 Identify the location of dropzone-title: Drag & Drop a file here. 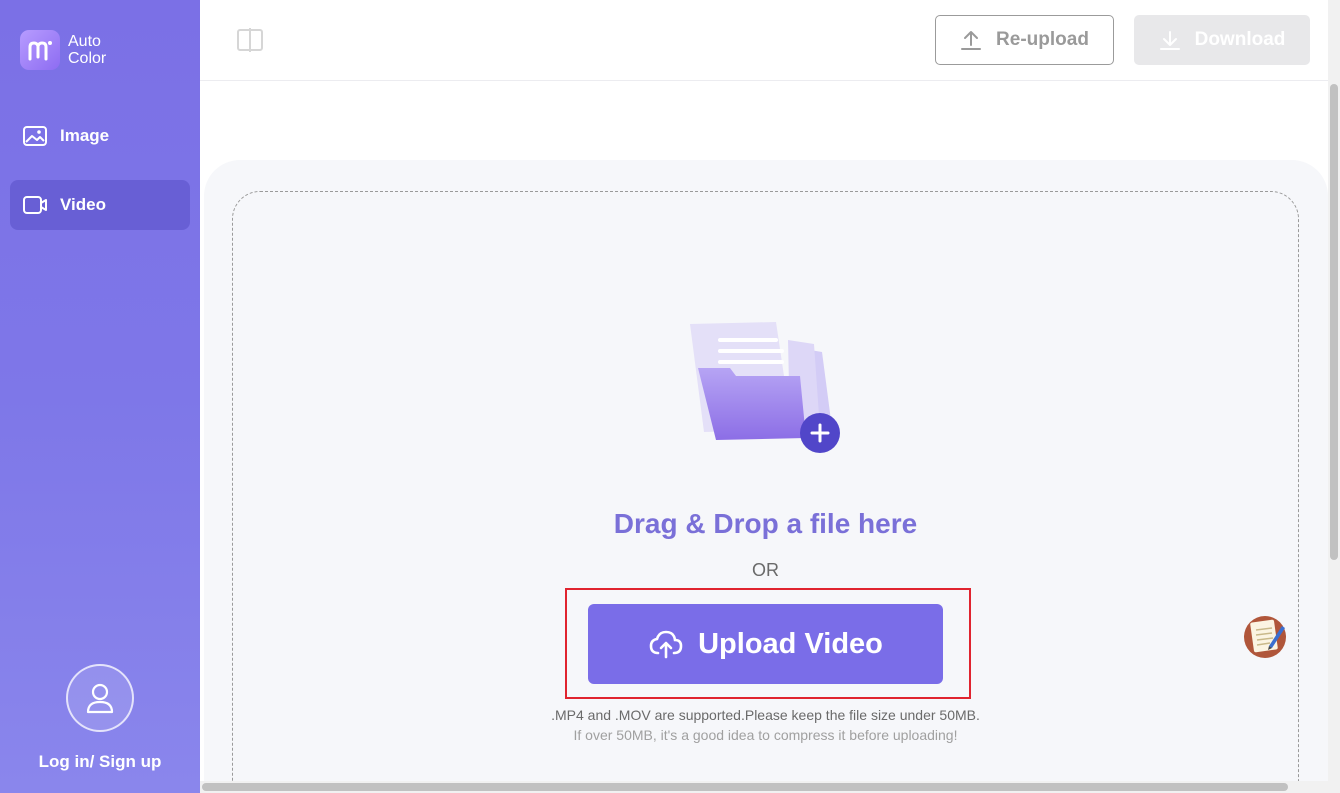
(765, 523).